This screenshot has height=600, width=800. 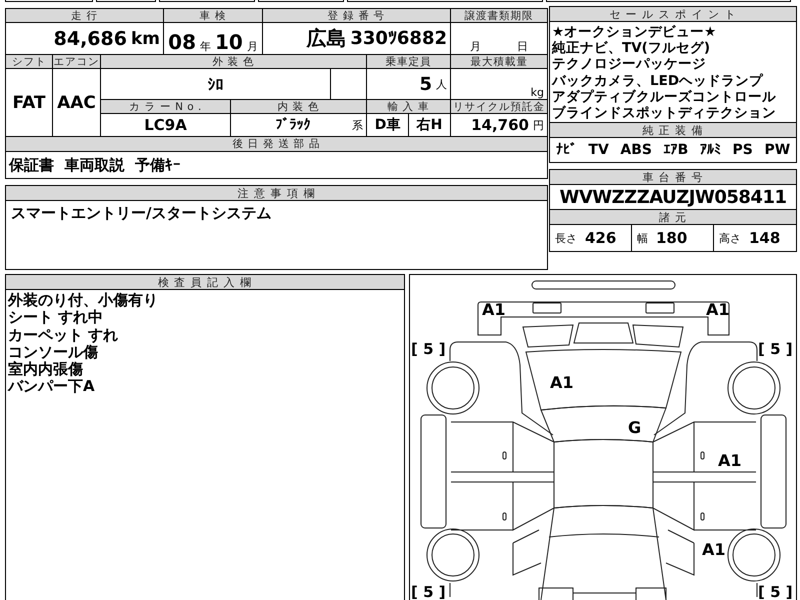 What do you see at coordinates (672, 238) in the screenshot?
I see `spec-value: 180` at bounding box center [672, 238].